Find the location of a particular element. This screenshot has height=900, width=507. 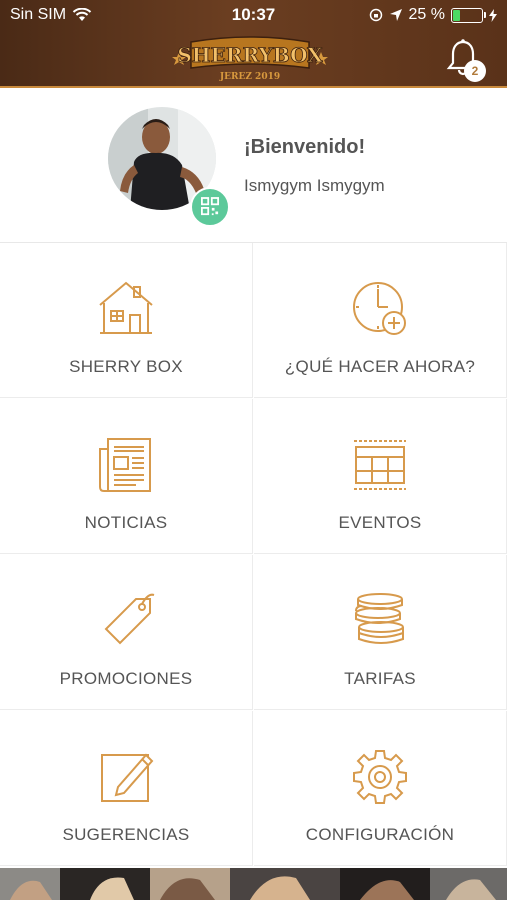

lock-rotation-icon is located at coordinates (375, 15).